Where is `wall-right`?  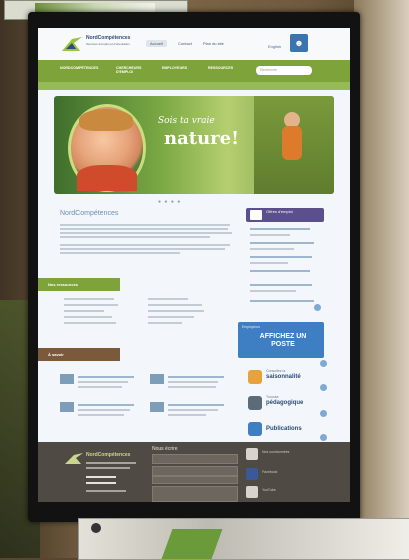
wall-right is located at coordinates (381, 279).